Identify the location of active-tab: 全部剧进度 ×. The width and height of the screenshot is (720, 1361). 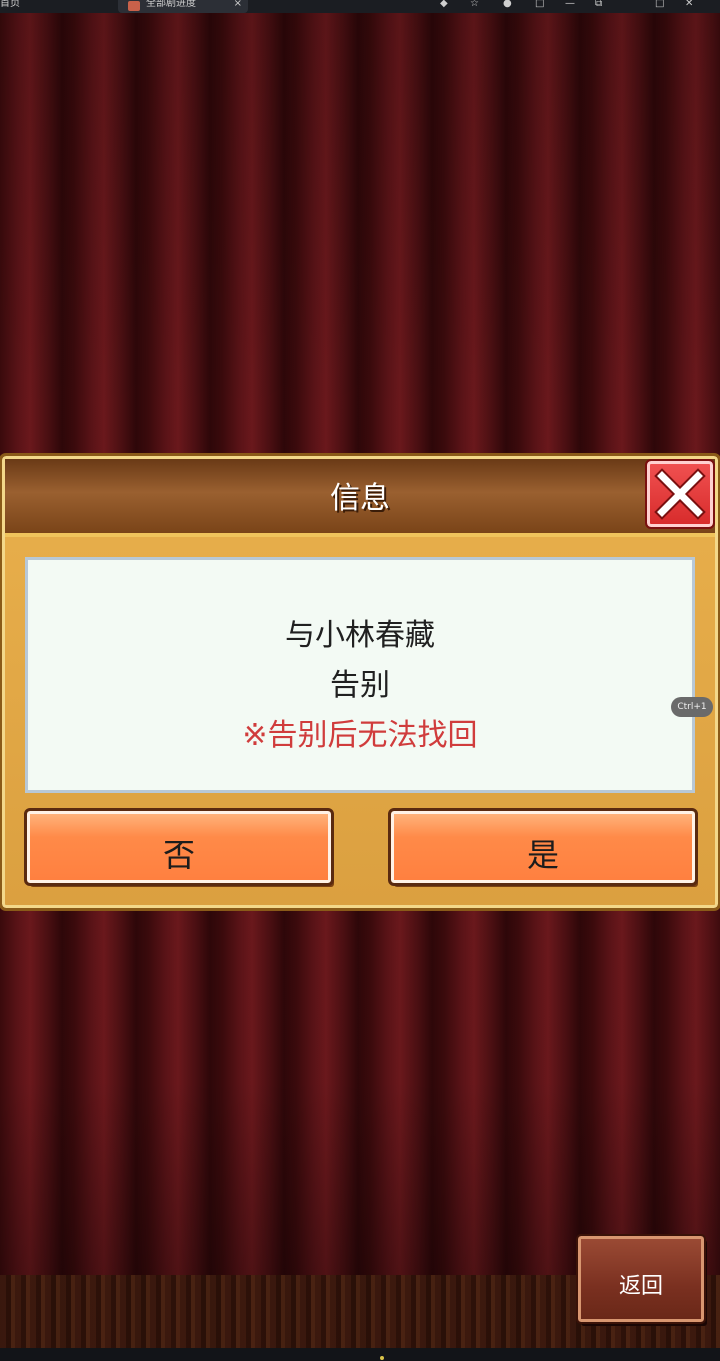
(183, 6).